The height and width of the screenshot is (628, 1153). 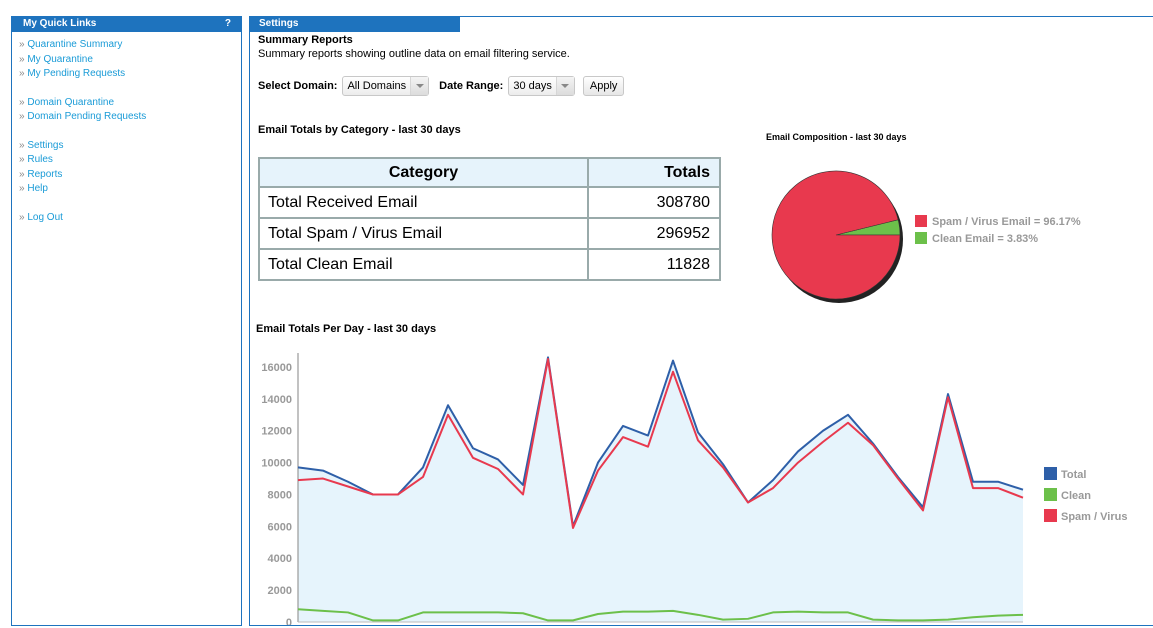 I want to click on sidebar-link-my-quarantine: » My Quarantine, so click(x=130, y=60).